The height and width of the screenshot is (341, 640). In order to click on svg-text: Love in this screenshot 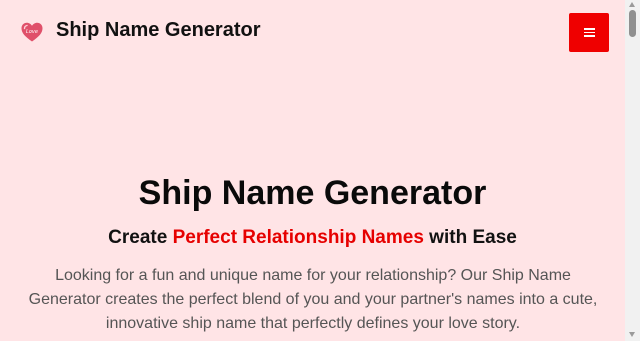, I will do `click(32, 32)`.